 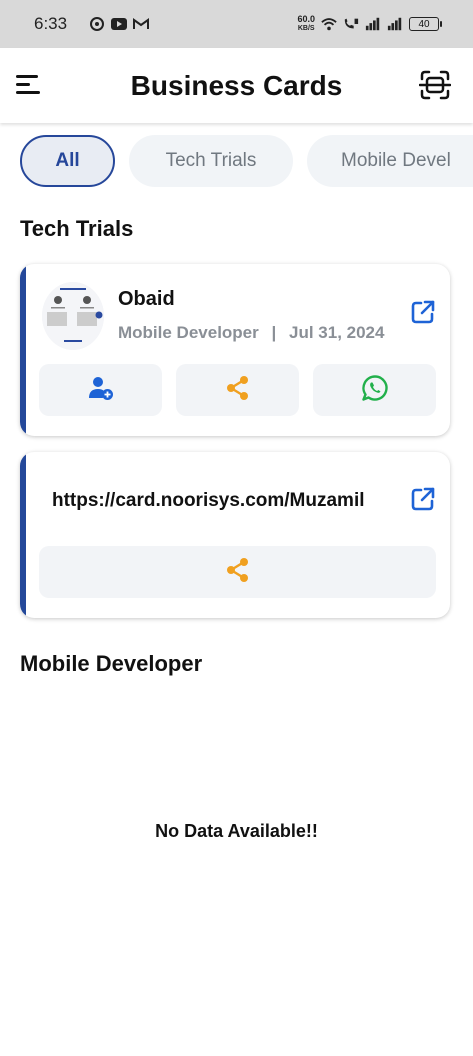 I want to click on whatsapp-button, so click(x=374, y=390).